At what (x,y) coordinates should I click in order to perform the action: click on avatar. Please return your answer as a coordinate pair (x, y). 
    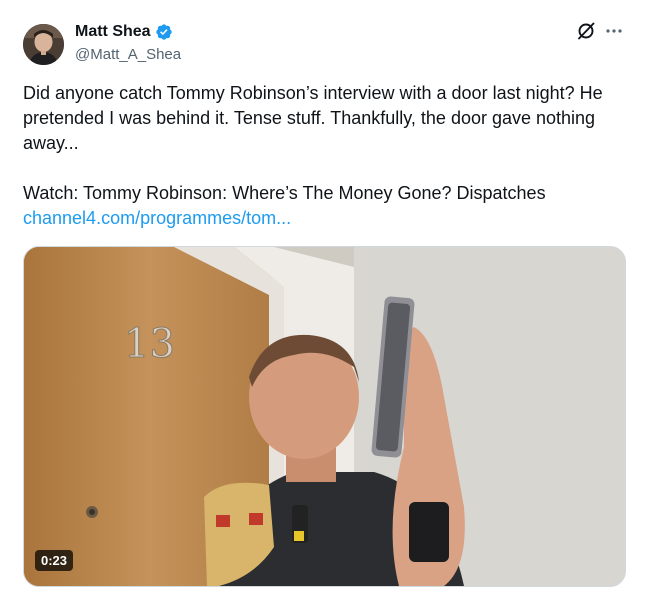
    Looking at the image, I should click on (43, 44).